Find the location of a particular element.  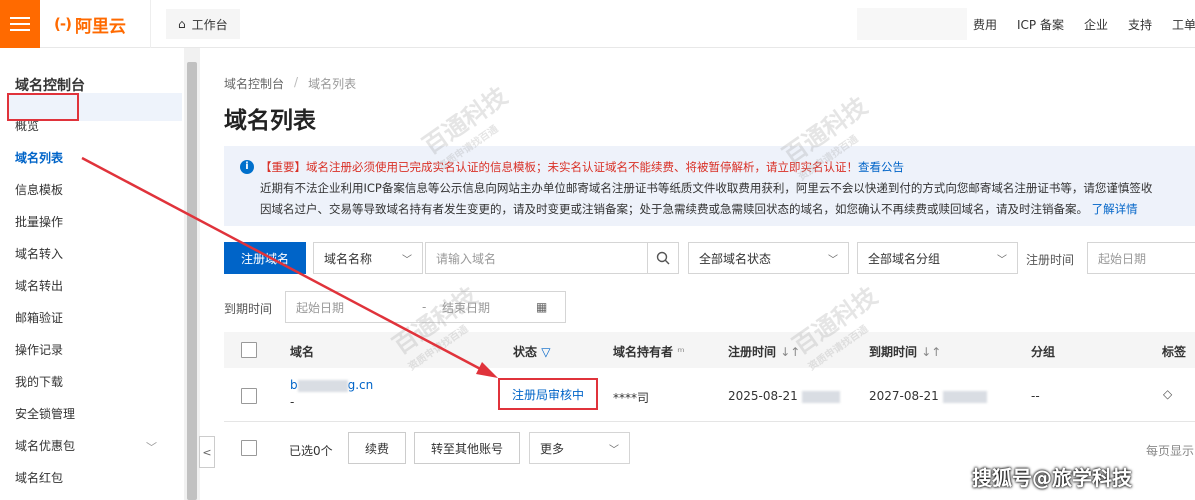

breadcrumb-console: 域名控制台 is located at coordinates (254, 83).